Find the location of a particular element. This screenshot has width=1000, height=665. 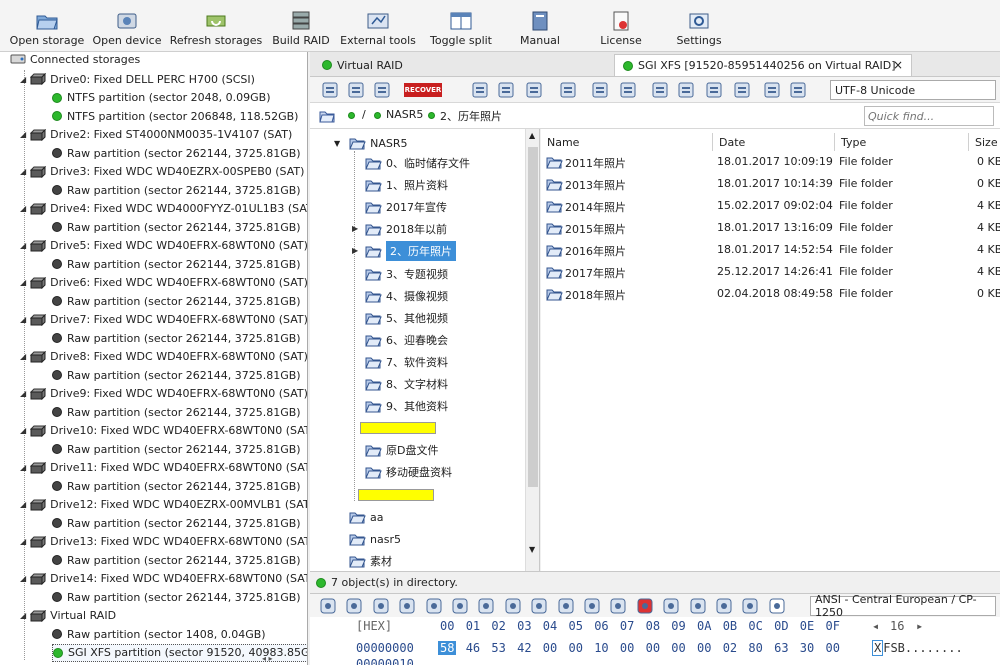

open-storage-button: Open storage is located at coordinates (47, 26).